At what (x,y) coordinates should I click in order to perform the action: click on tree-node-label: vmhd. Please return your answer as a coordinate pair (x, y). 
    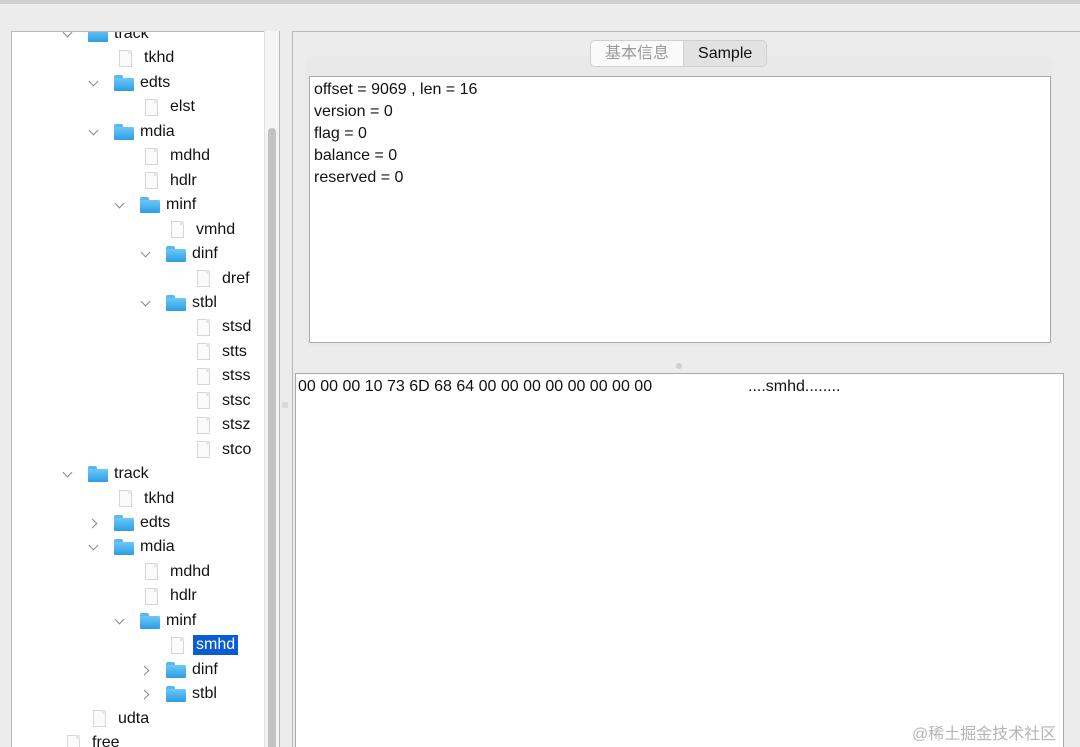
    Looking at the image, I should click on (216, 229).